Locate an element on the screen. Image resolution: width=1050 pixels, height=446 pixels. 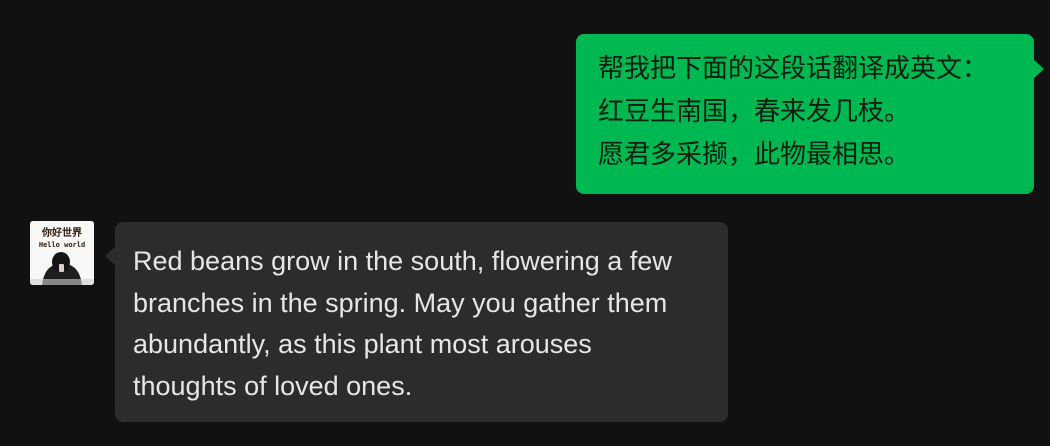
avatar-image: 你好世界 Hello world is located at coordinates (62, 253).